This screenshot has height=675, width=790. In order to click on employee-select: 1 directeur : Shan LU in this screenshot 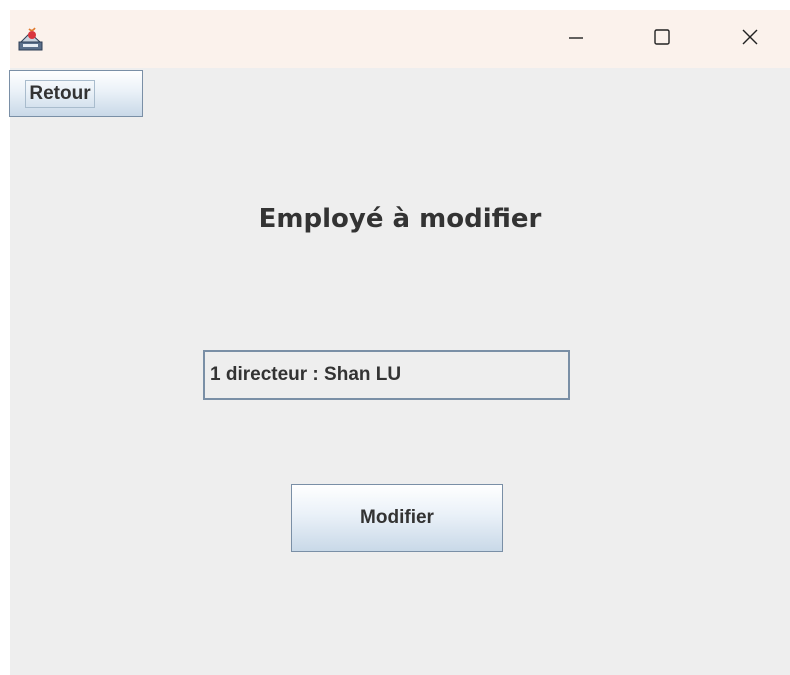, I will do `click(386, 375)`.